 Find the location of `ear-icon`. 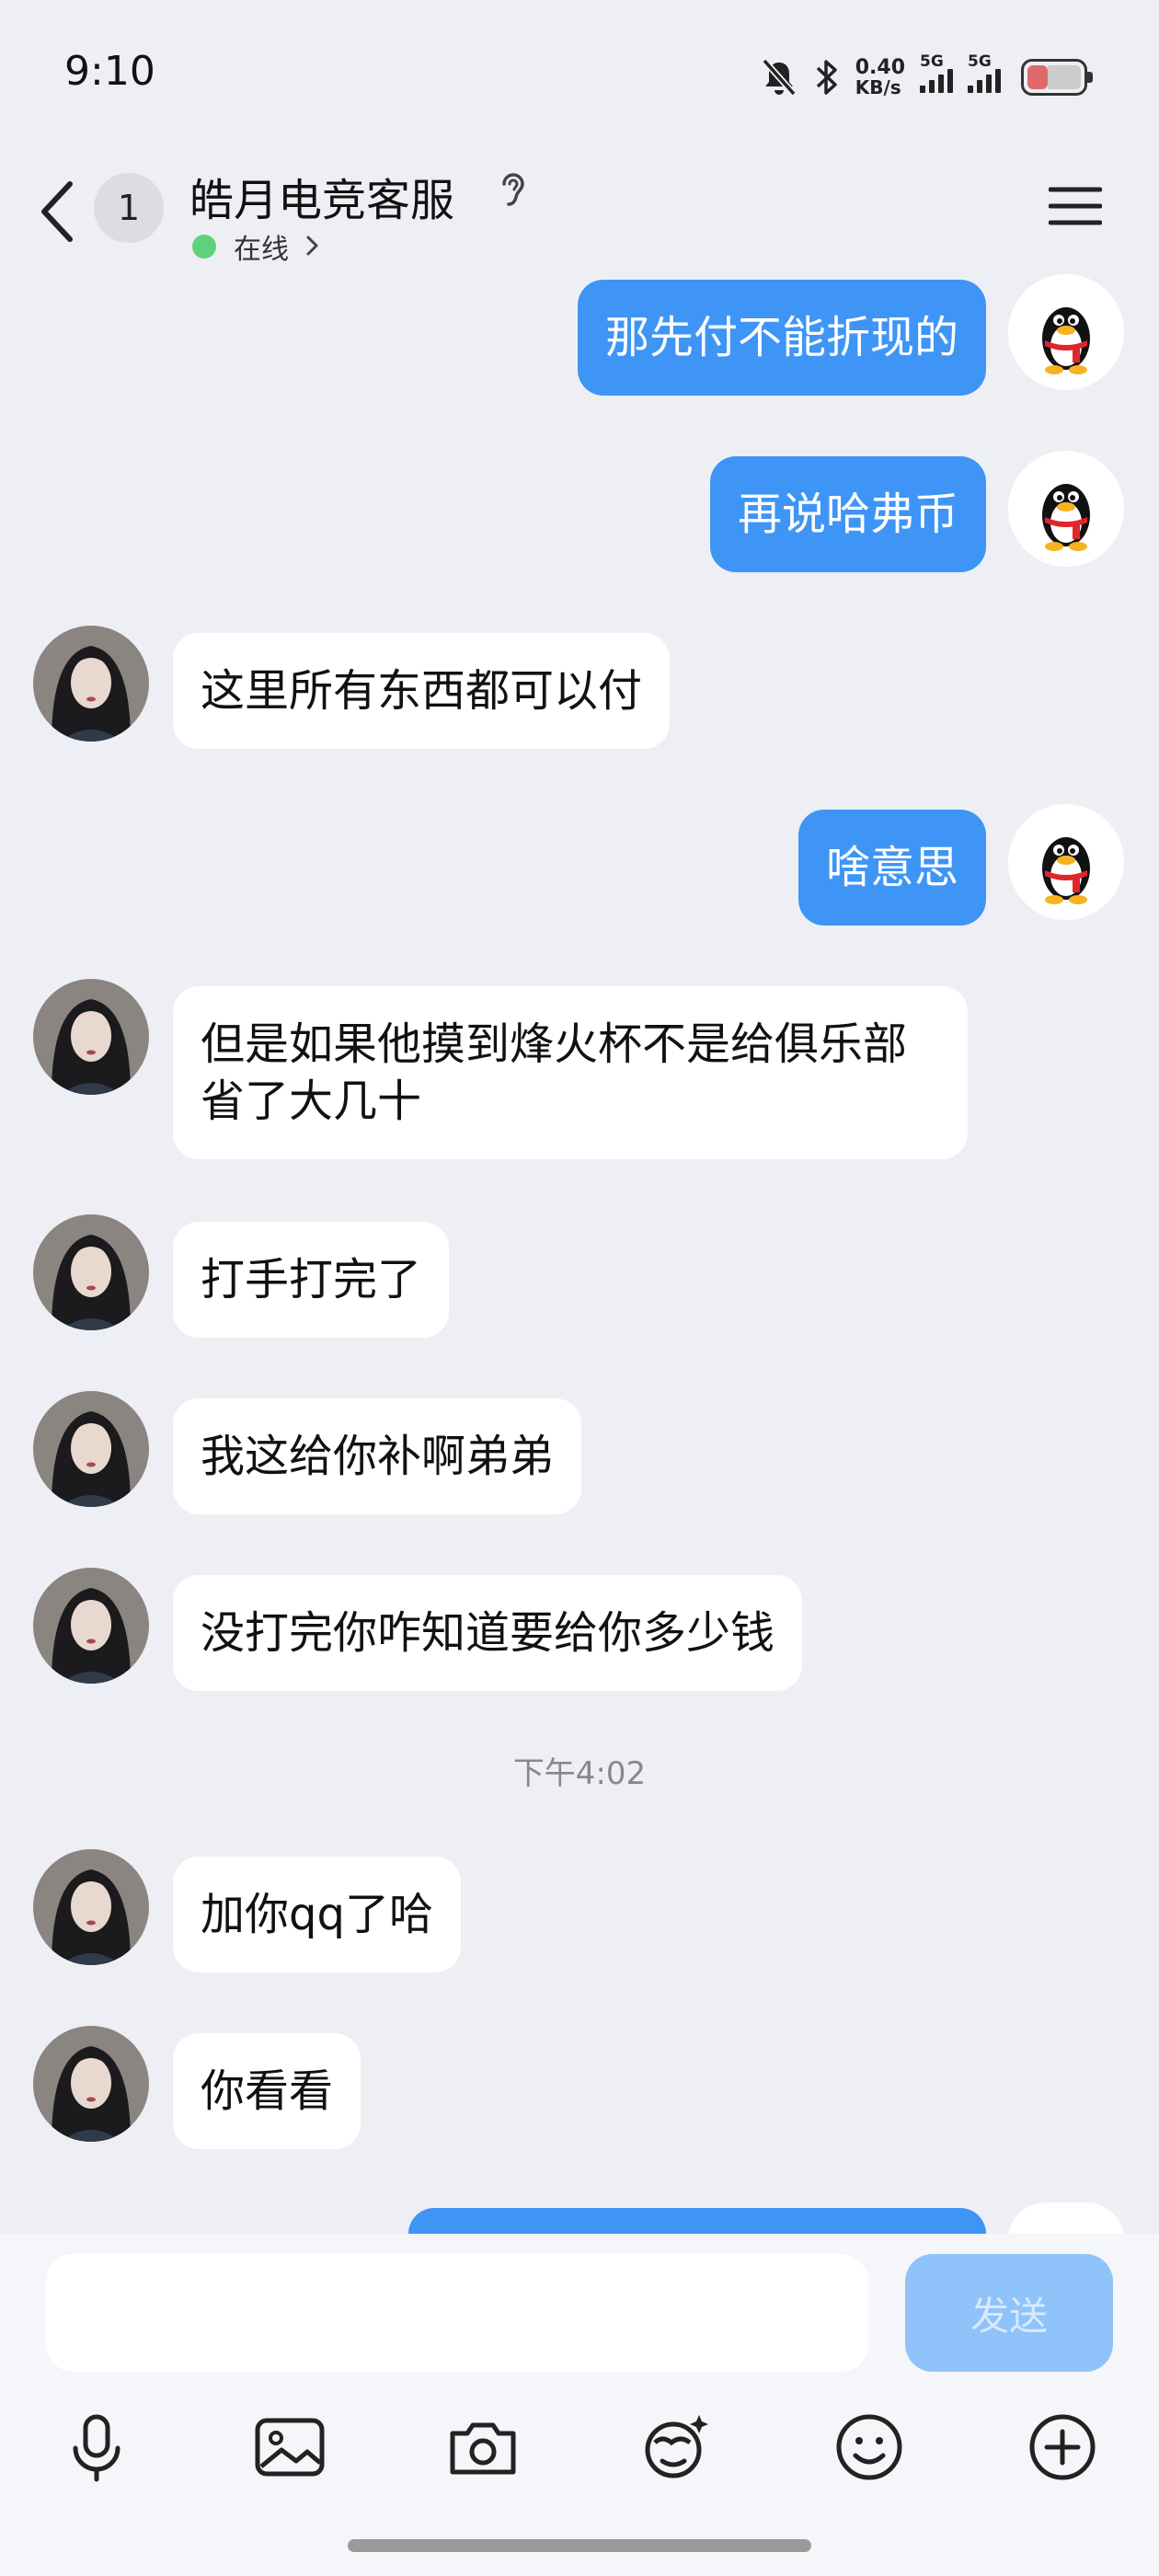

ear-icon is located at coordinates (513, 189).